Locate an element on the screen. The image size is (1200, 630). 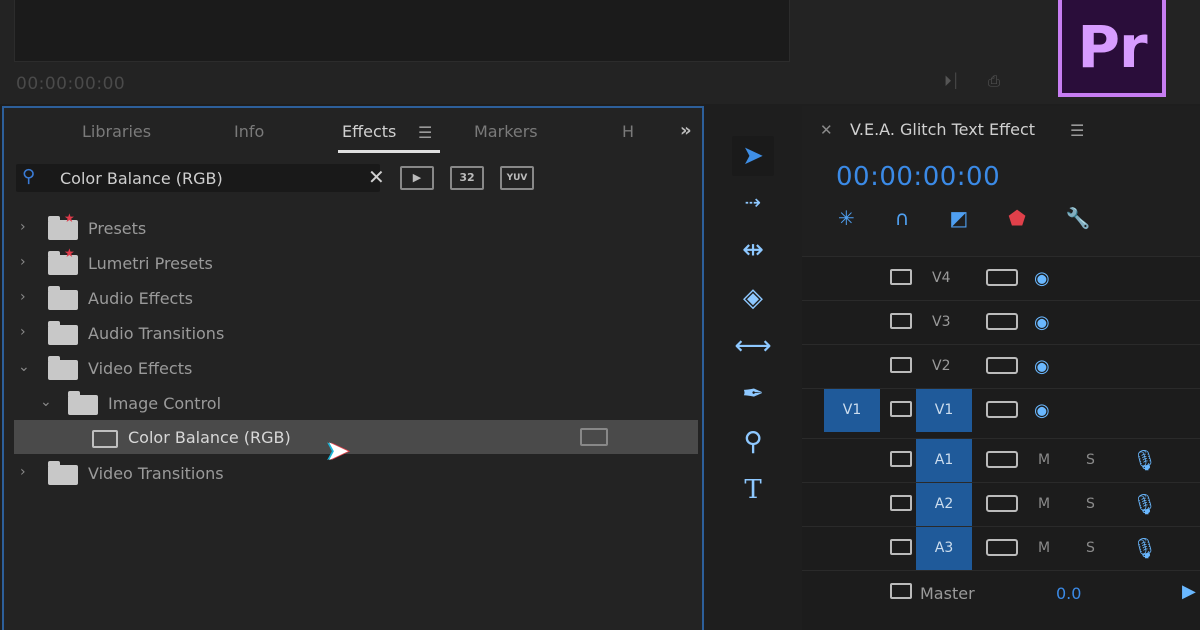
track-name: A2 is located at coordinates (944, 504).